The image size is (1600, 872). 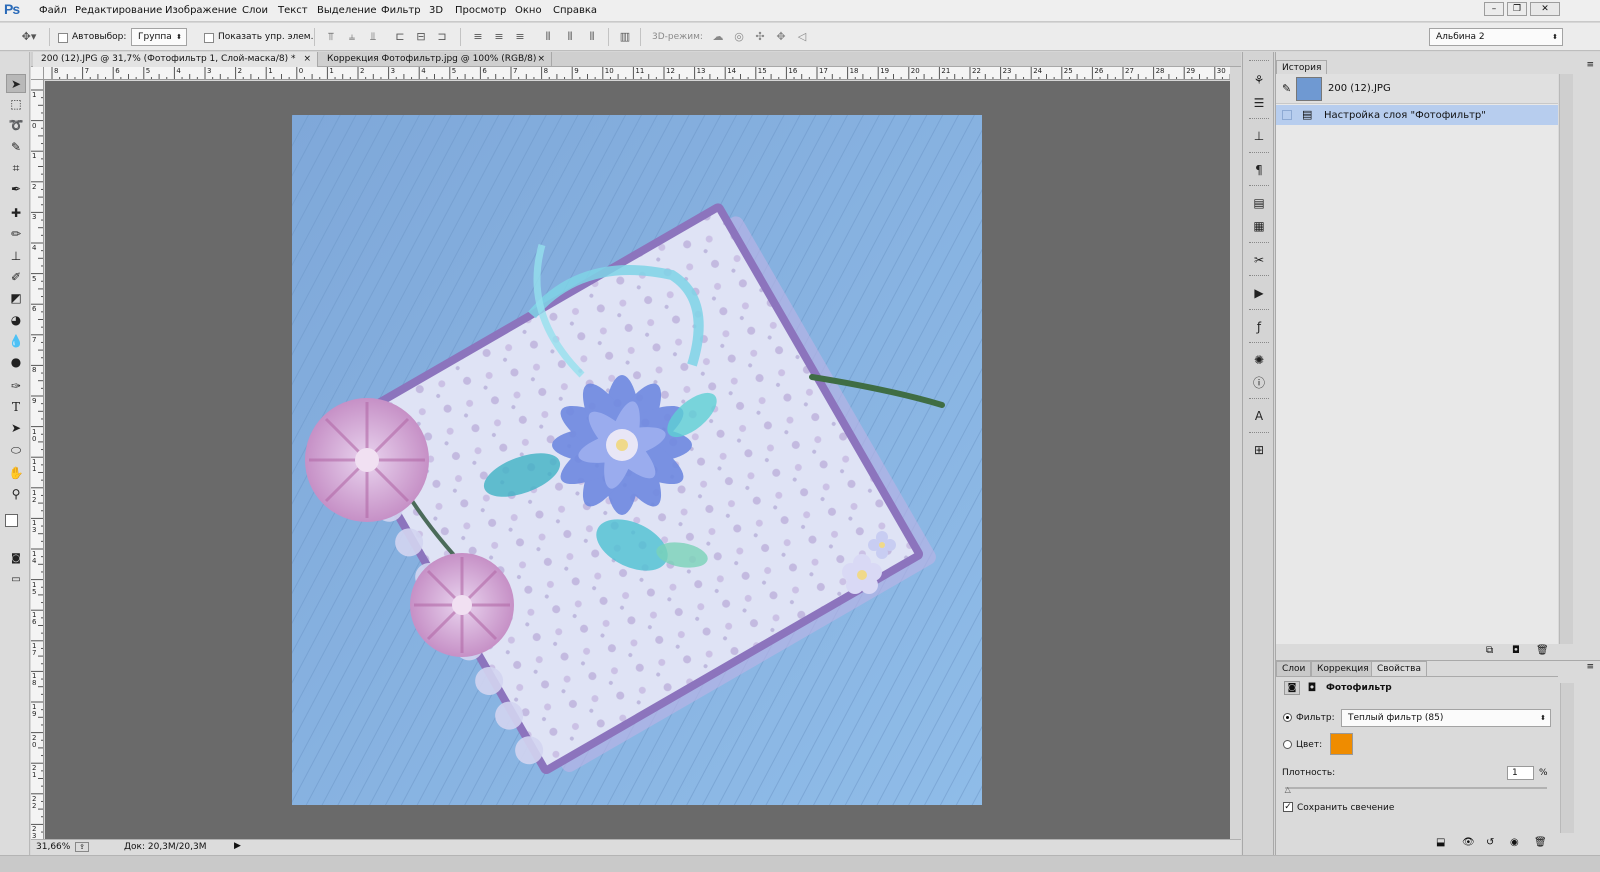 I want to click on healing-brush-tool-icon: ✚, so click(x=16, y=213).